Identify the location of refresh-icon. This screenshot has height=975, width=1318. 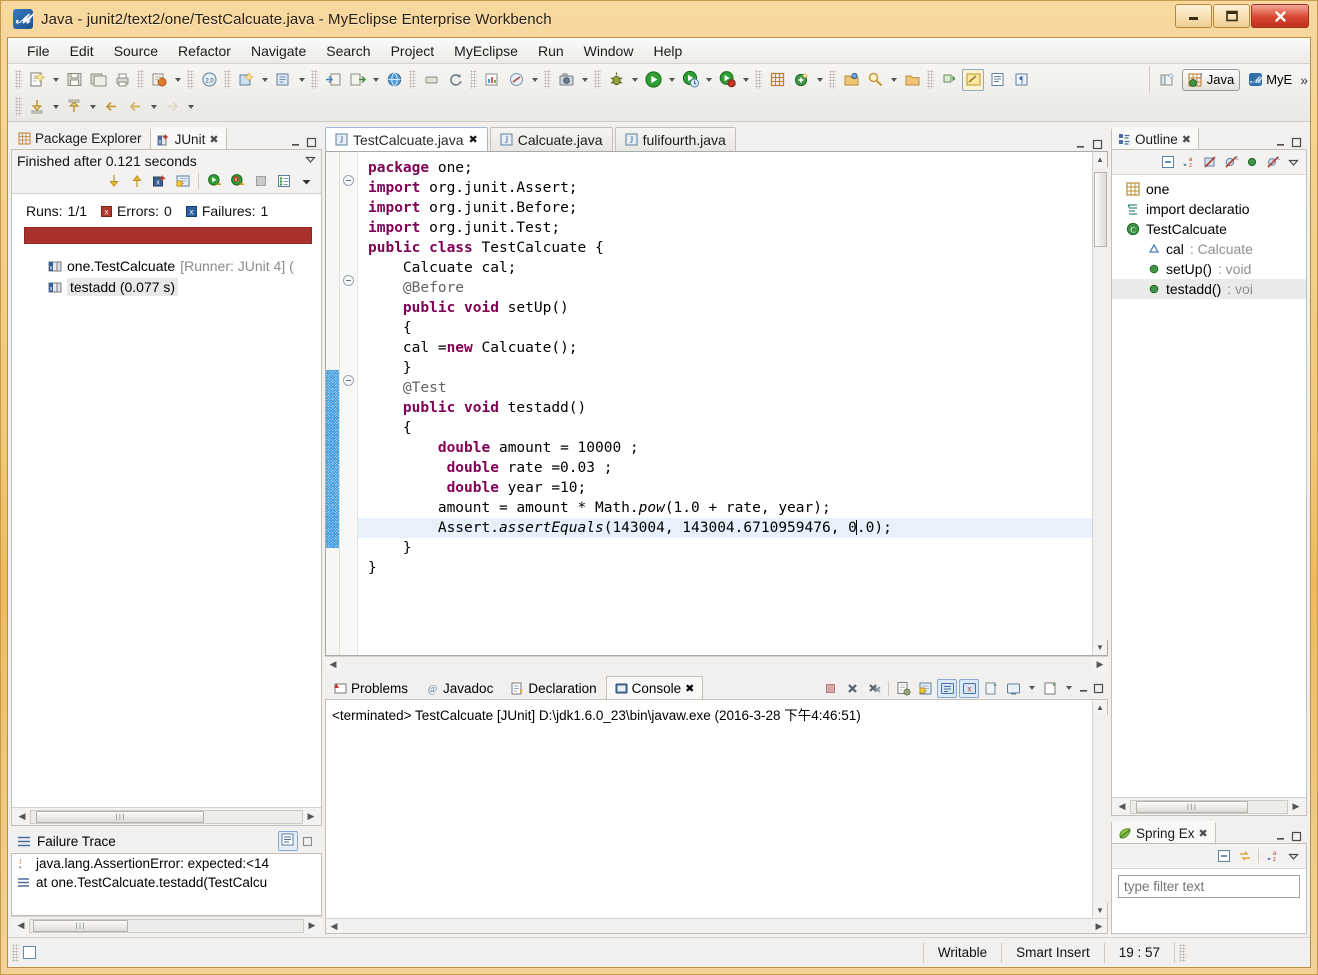
(455, 80).